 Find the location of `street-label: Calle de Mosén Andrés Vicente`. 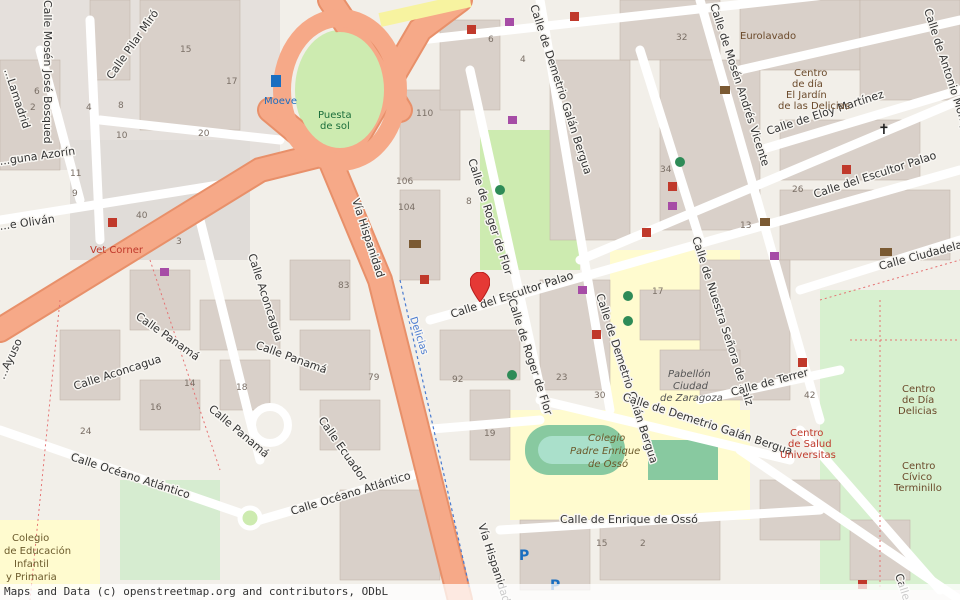

street-label: Calle de Mosén Andrés Vicente is located at coordinates (739, 85).